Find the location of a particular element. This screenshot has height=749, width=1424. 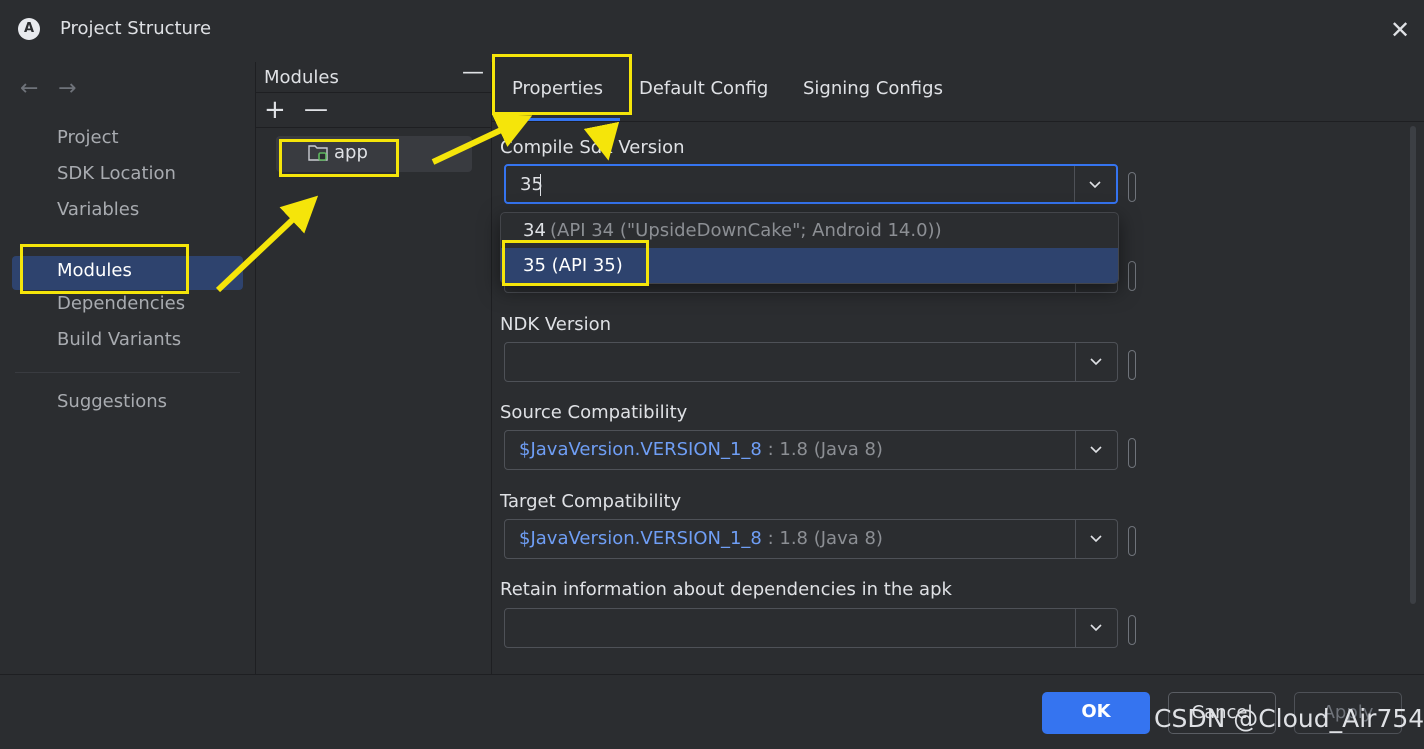

hidden-field-variable-button is located at coordinates (1132, 276).